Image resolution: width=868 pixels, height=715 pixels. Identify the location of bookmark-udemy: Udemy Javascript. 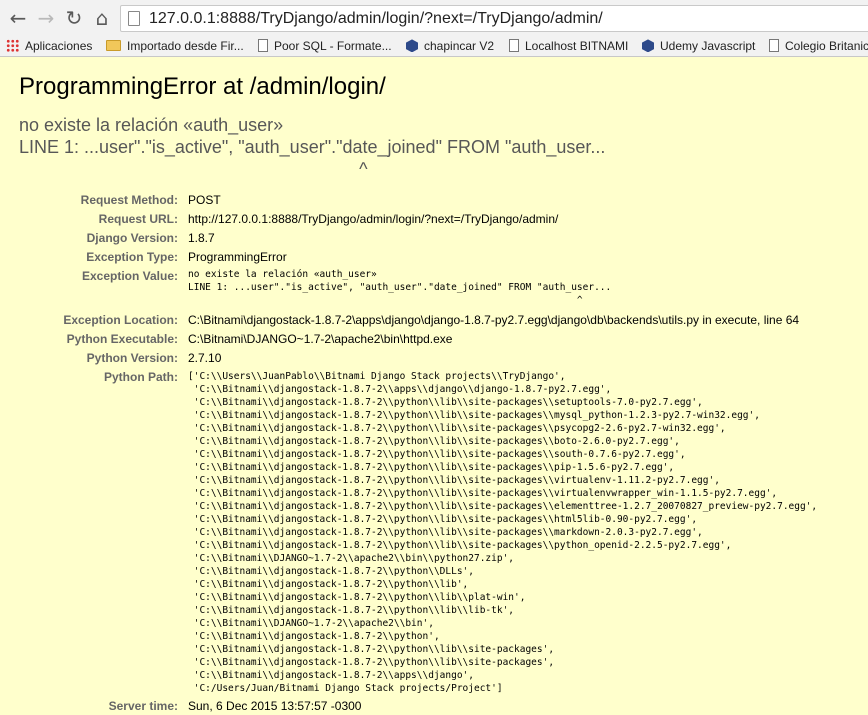
(698, 46).